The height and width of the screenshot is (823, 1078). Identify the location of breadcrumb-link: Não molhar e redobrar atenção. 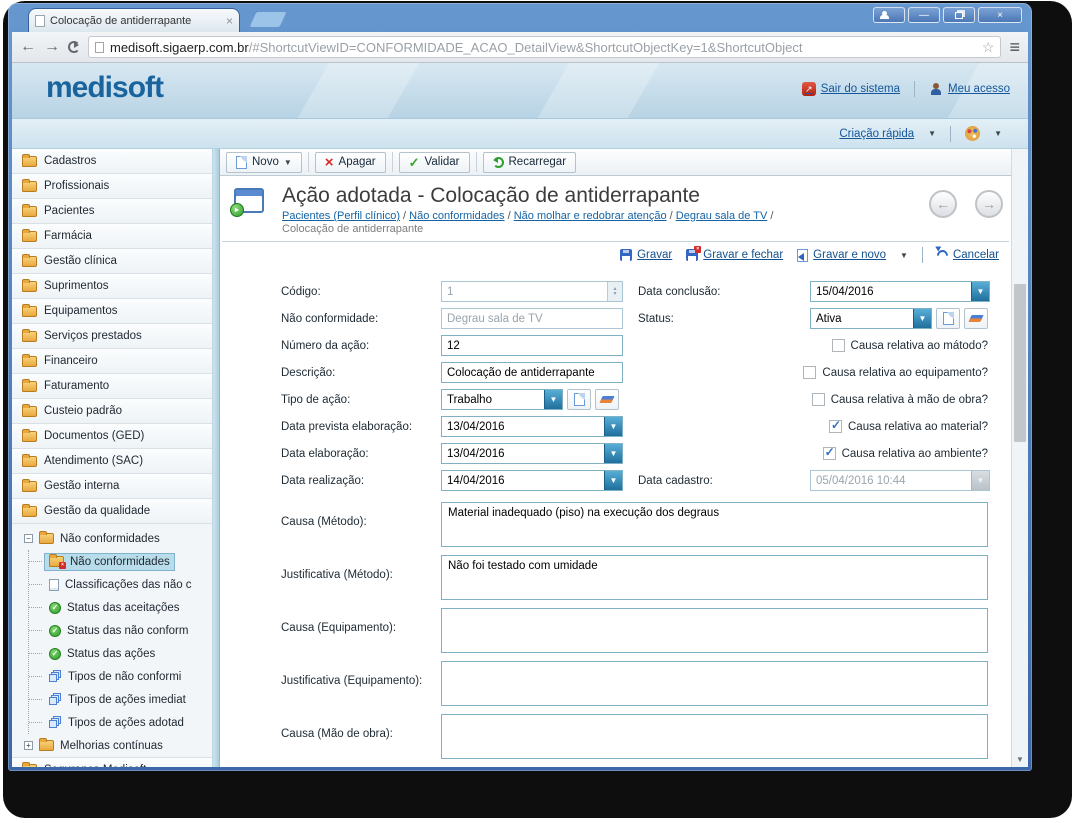
(590, 216).